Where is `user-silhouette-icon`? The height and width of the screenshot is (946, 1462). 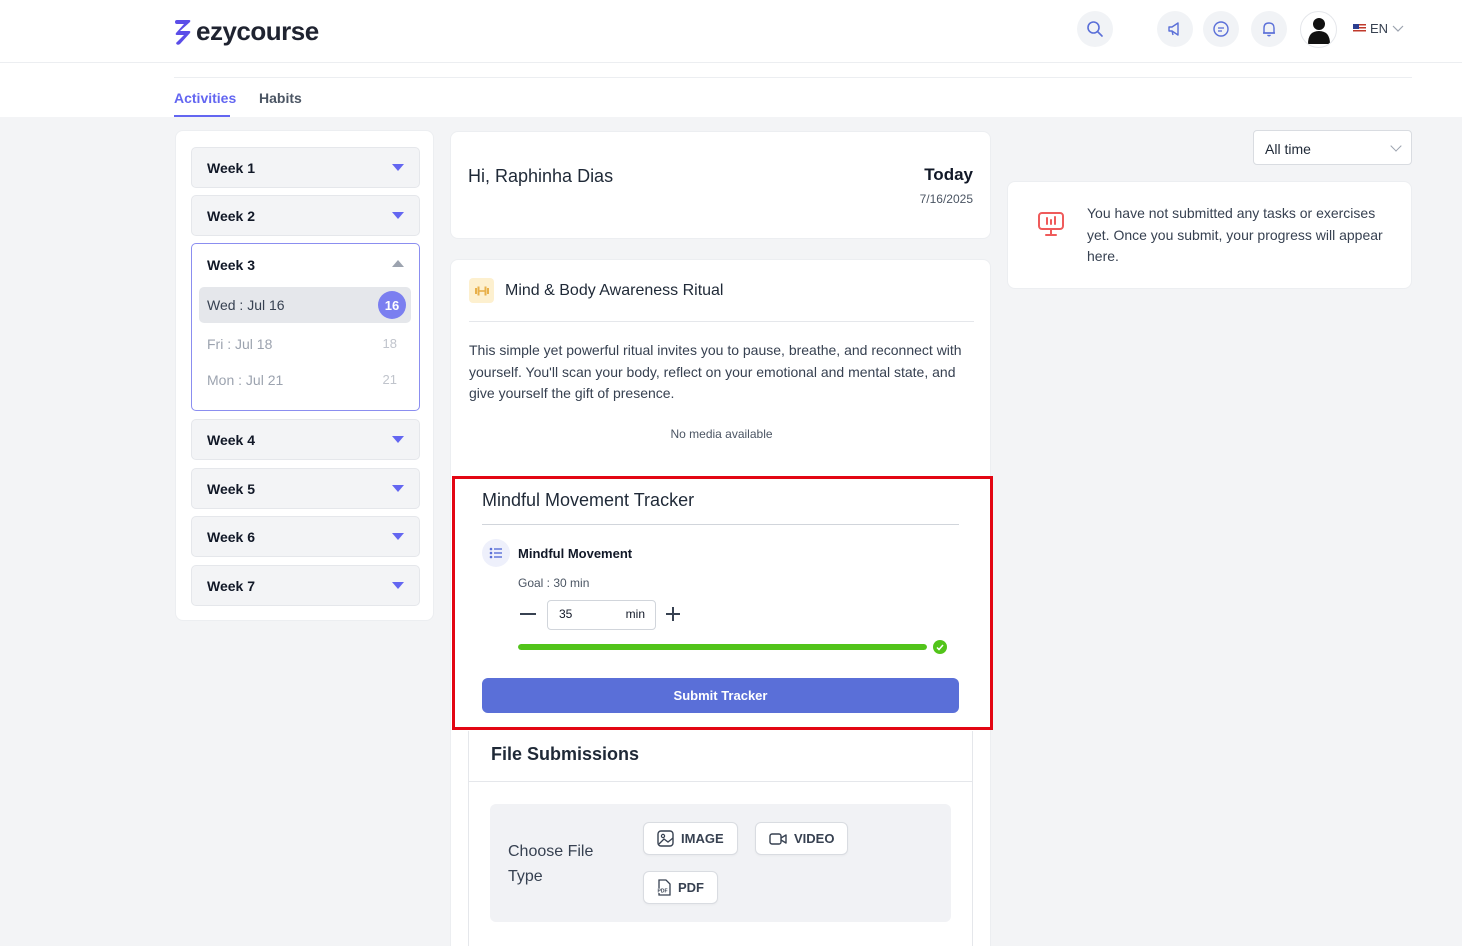
user-silhouette-icon is located at coordinates (1318, 30).